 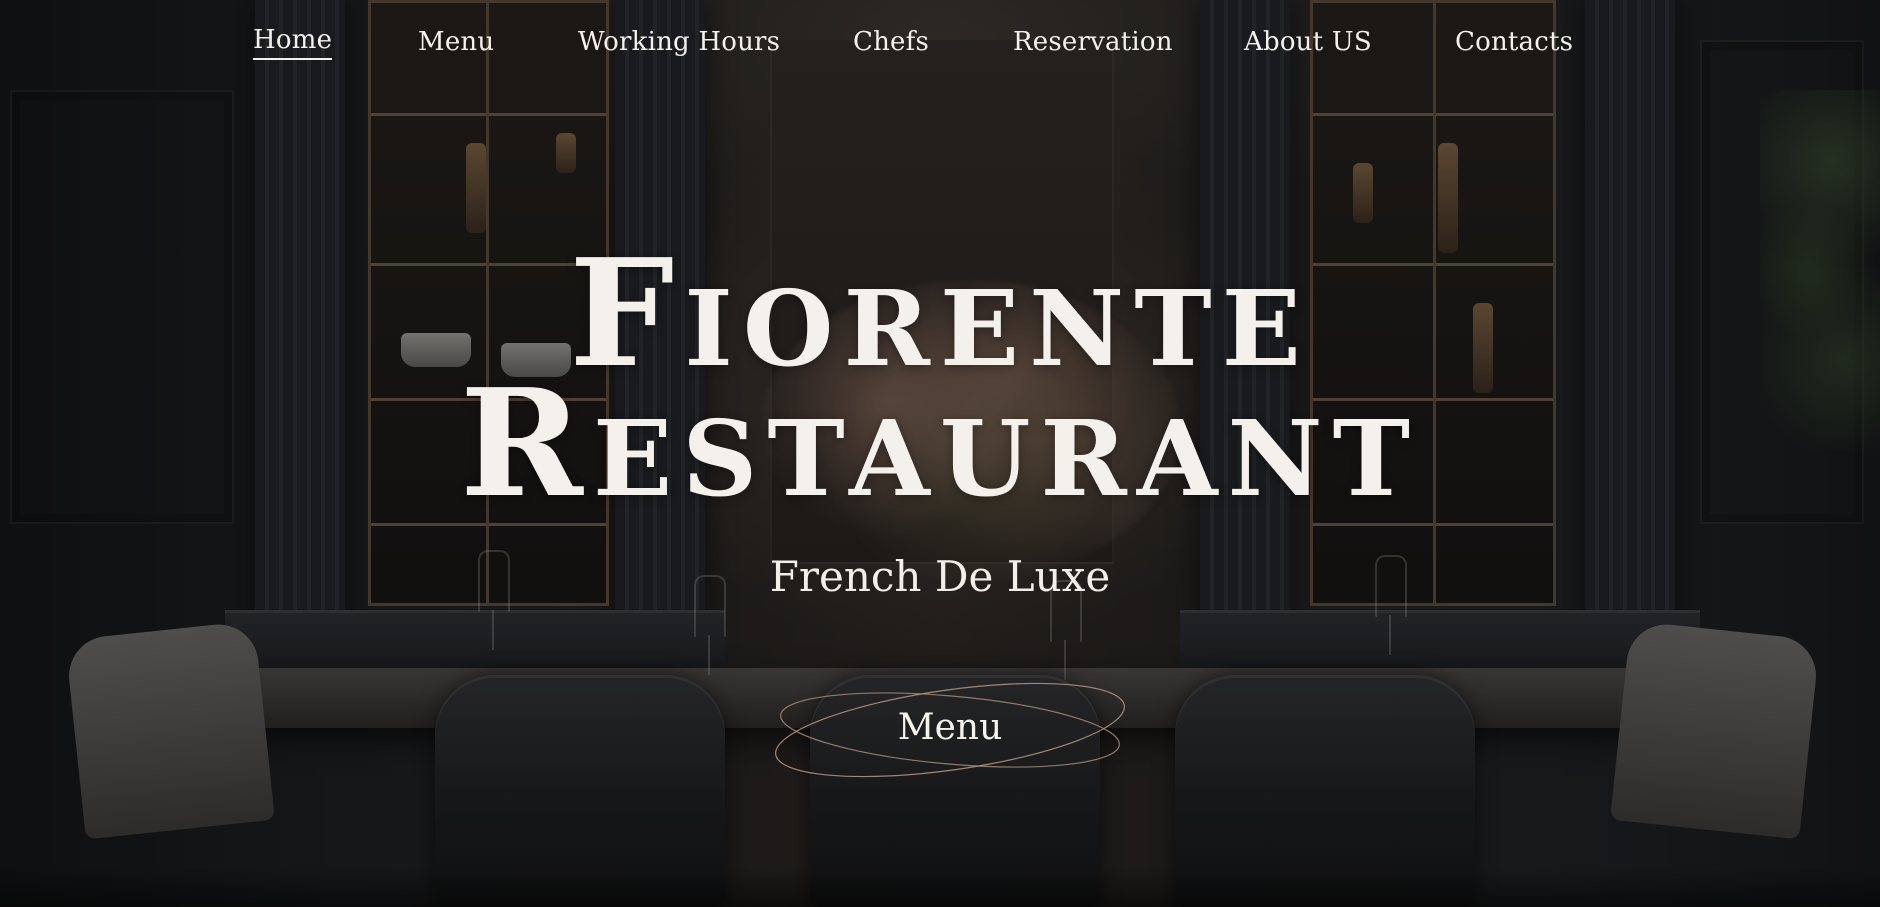 What do you see at coordinates (679, 42) in the screenshot?
I see `nav-working-hours-link: Working Hours` at bounding box center [679, 42].